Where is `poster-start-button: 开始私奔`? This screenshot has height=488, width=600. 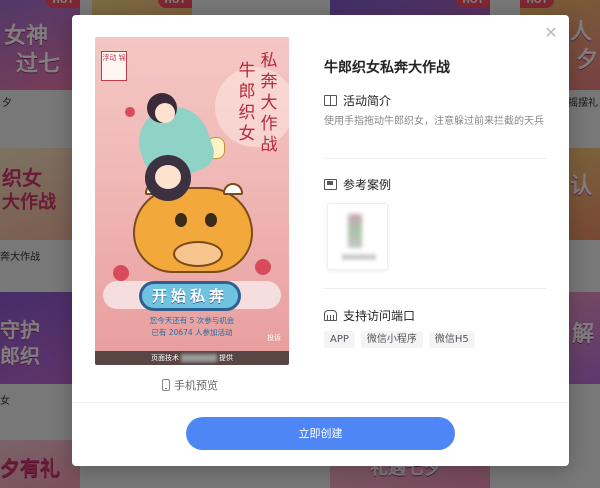
poster-start-button: 开始私奔 is located at coordinates (190, 296).